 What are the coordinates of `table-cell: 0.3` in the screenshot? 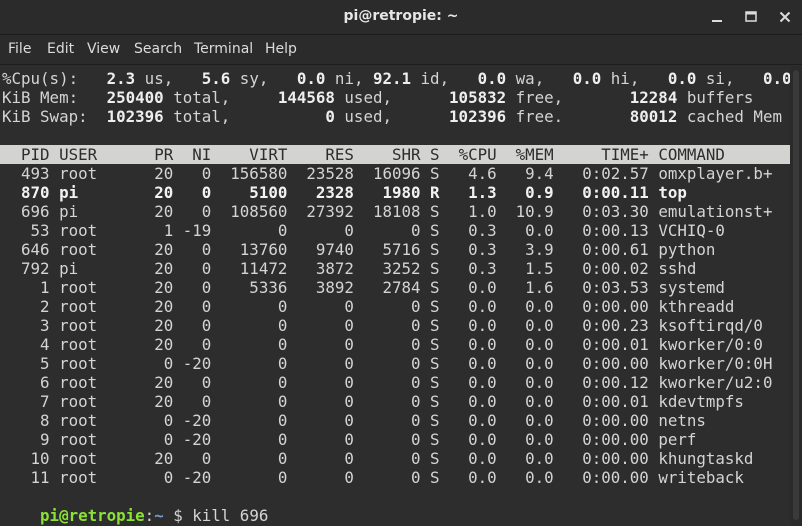 It's located at (468, 249).